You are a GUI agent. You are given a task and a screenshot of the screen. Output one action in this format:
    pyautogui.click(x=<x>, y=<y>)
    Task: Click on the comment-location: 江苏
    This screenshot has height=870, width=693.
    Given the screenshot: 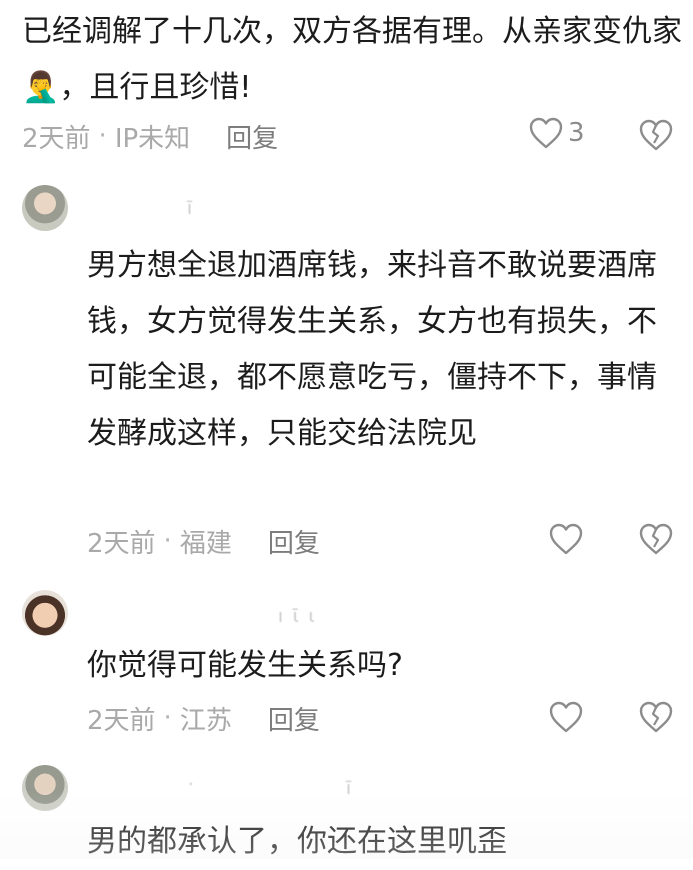 What is the action you would take?
    pyautogui.click(x=205, y=720)
    